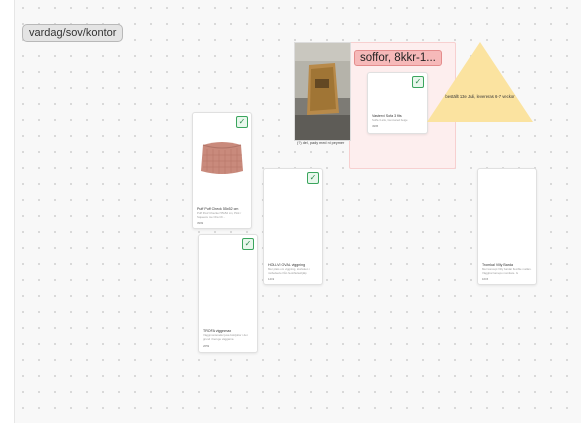 This screenshot has width=581, height=423. I want to click on section-label: vardag/sov/kontor, so click(73, 33).